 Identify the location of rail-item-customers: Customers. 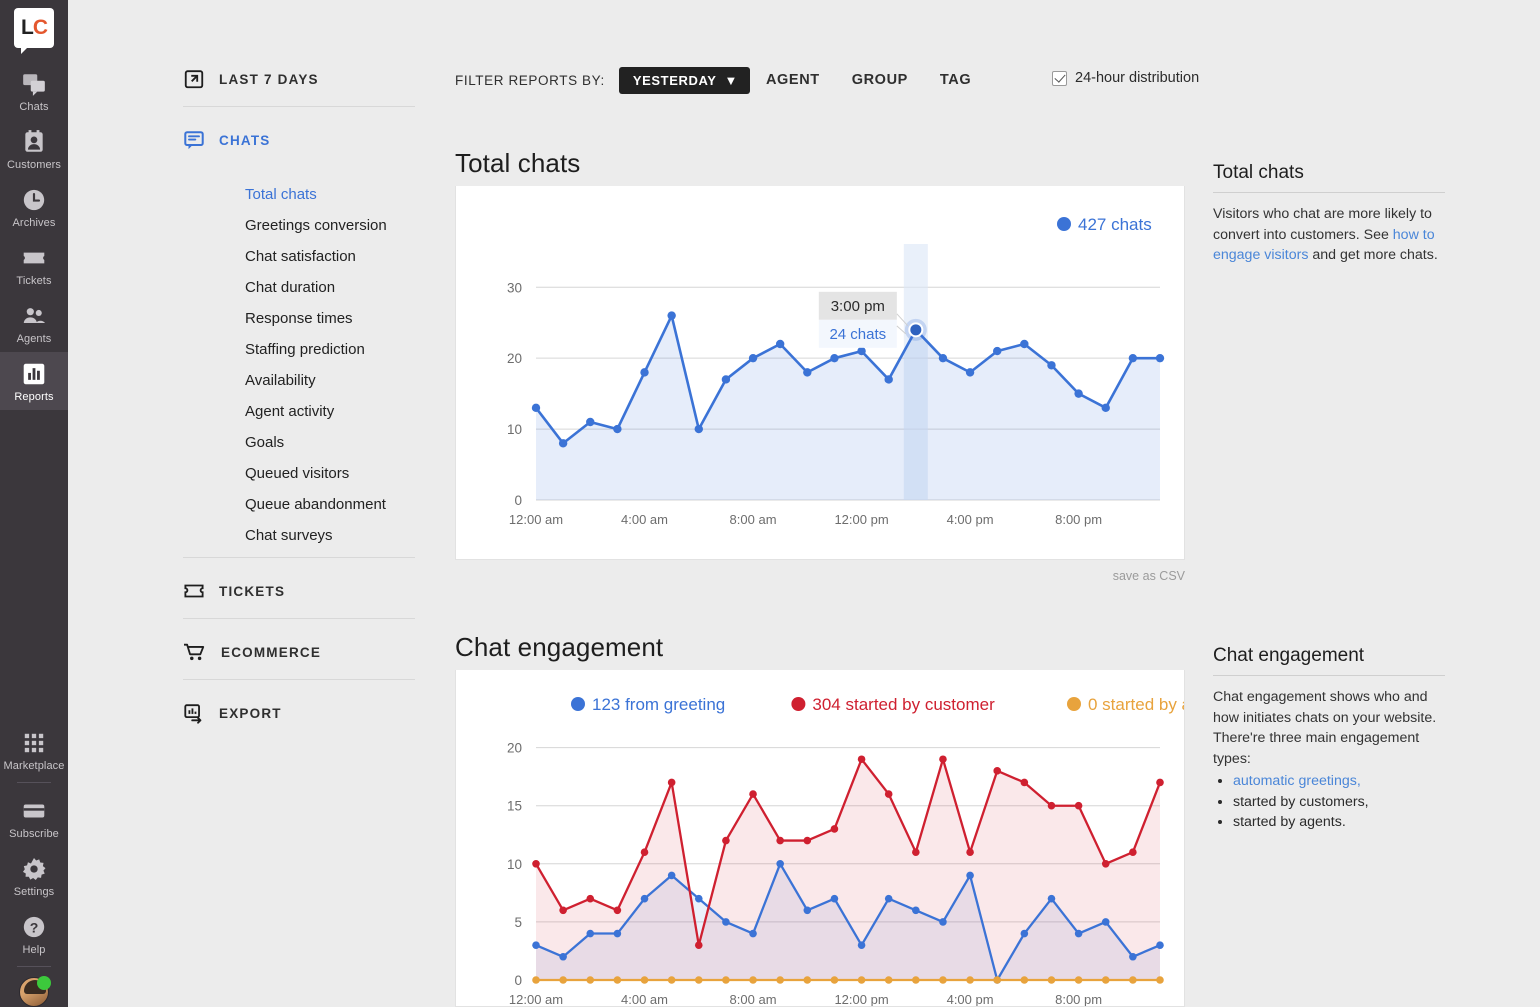
(34, 149).